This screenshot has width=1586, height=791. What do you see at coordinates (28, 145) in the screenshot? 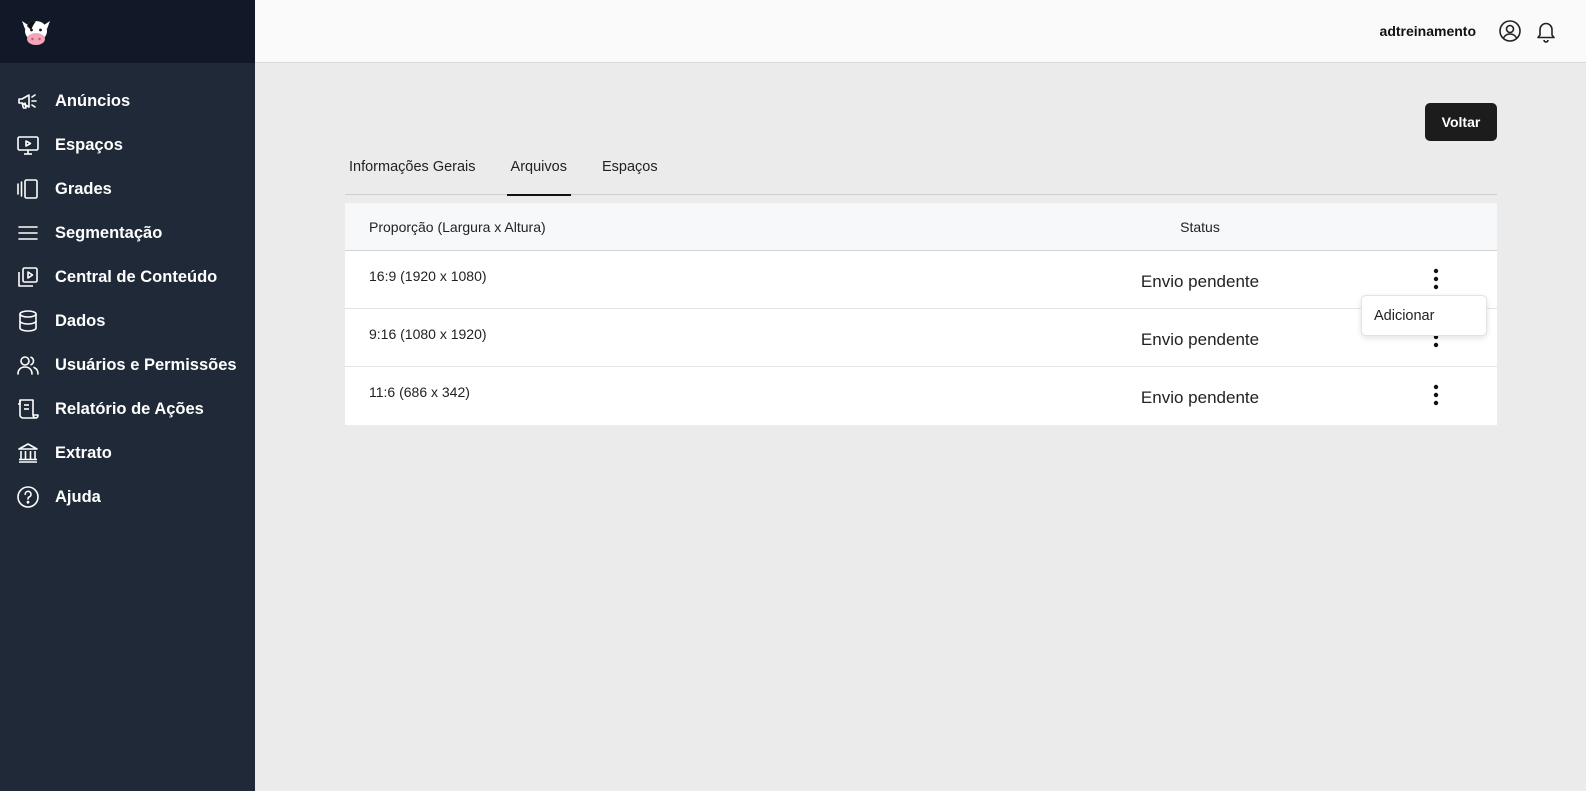
I see `monitor-play-icon` at bounding box center [28, 145].